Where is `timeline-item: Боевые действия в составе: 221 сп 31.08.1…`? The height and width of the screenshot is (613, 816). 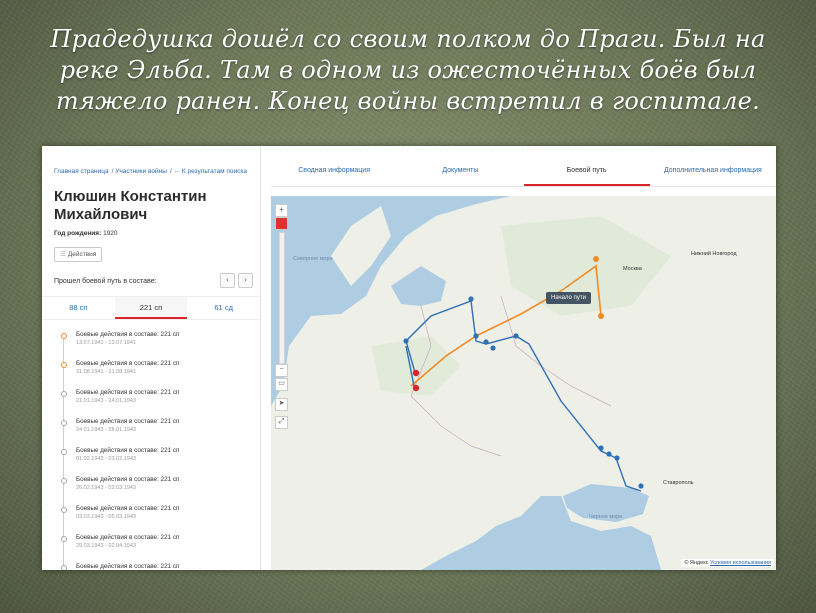 timeline-item: Боевые действия в составе: 221 сп 31.08.1… is located at coordinates (154, 374).